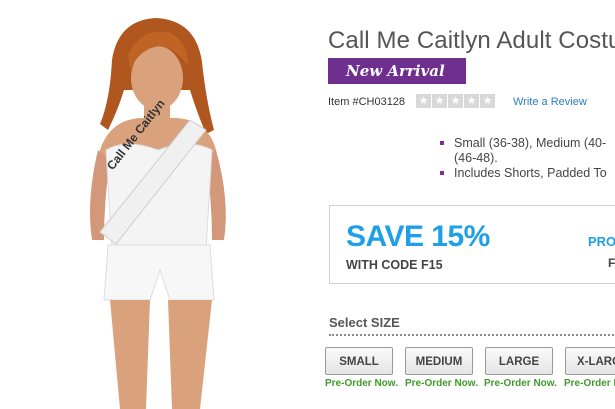  Describe the element at coordinates (359, 361) in the screenshot. I see `size-small-button: SMALL` at that location.